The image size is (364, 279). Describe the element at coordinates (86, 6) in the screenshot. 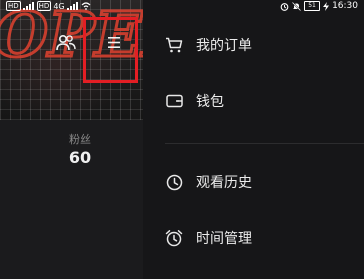

I see `wifi-icon` at that location.